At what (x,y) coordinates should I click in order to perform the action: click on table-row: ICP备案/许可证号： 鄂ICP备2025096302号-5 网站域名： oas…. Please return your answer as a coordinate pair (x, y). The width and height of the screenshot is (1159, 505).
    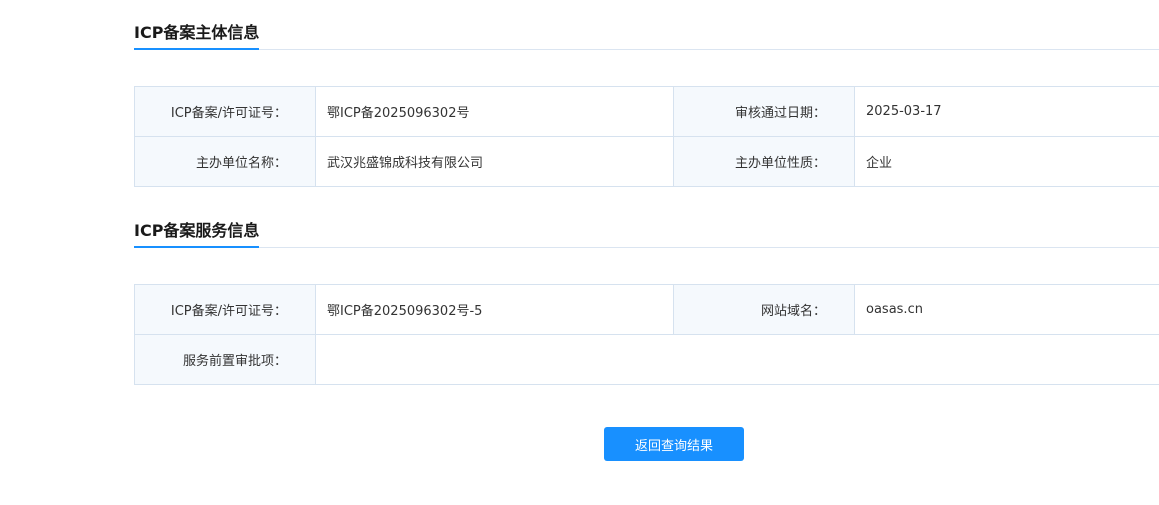
    Looking at the image, I should click on (646, 309).